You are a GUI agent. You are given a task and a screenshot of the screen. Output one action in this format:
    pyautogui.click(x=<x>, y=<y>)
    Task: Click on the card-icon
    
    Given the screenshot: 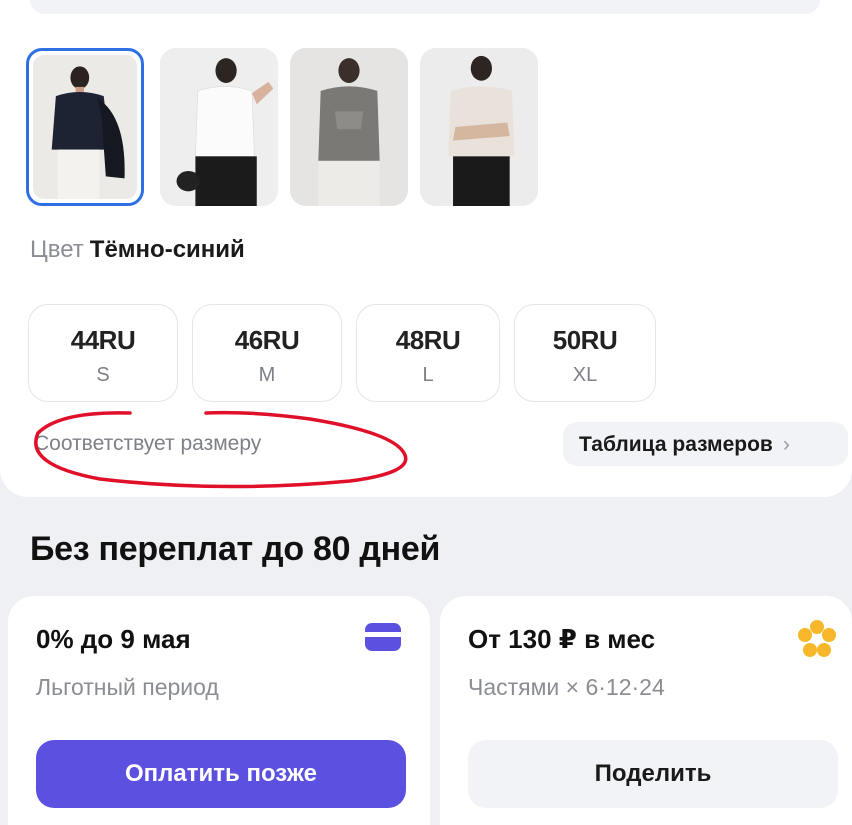 What is the action you would take?
    pyautogui.click(x=383, y=637)
    